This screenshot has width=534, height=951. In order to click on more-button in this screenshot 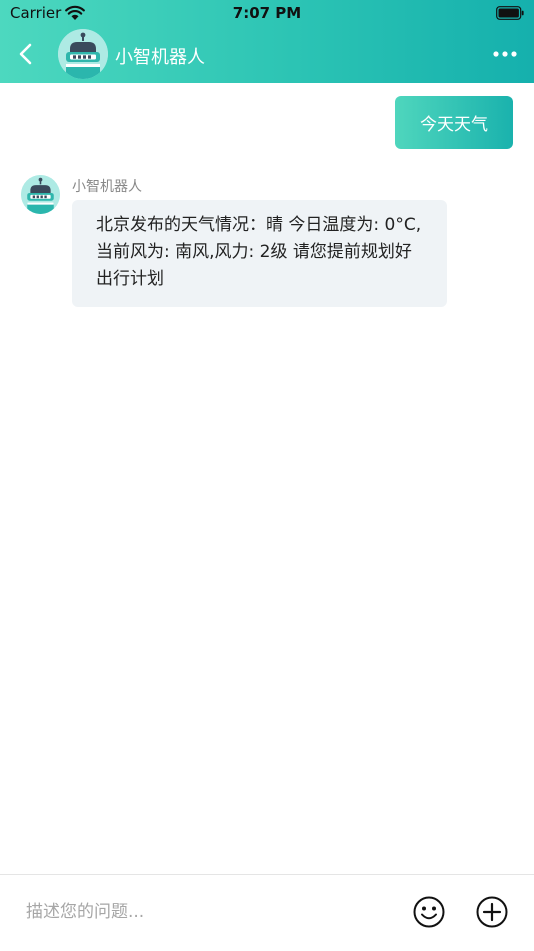, I will do `click(505, 54)`.